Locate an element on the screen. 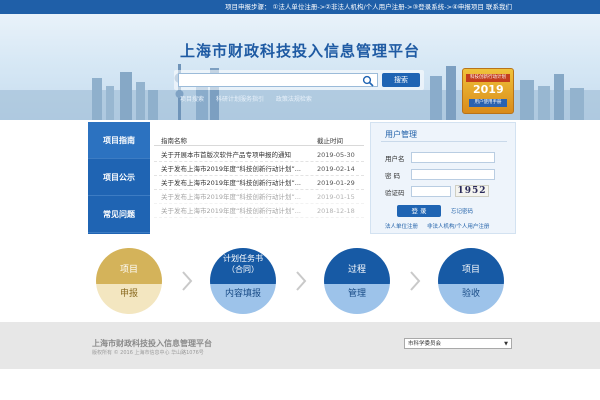 This screenshot has height=400, width=600. step-task-contract: 计划任务书 （合同） 内容填报 is located at coordinates (243, 281).